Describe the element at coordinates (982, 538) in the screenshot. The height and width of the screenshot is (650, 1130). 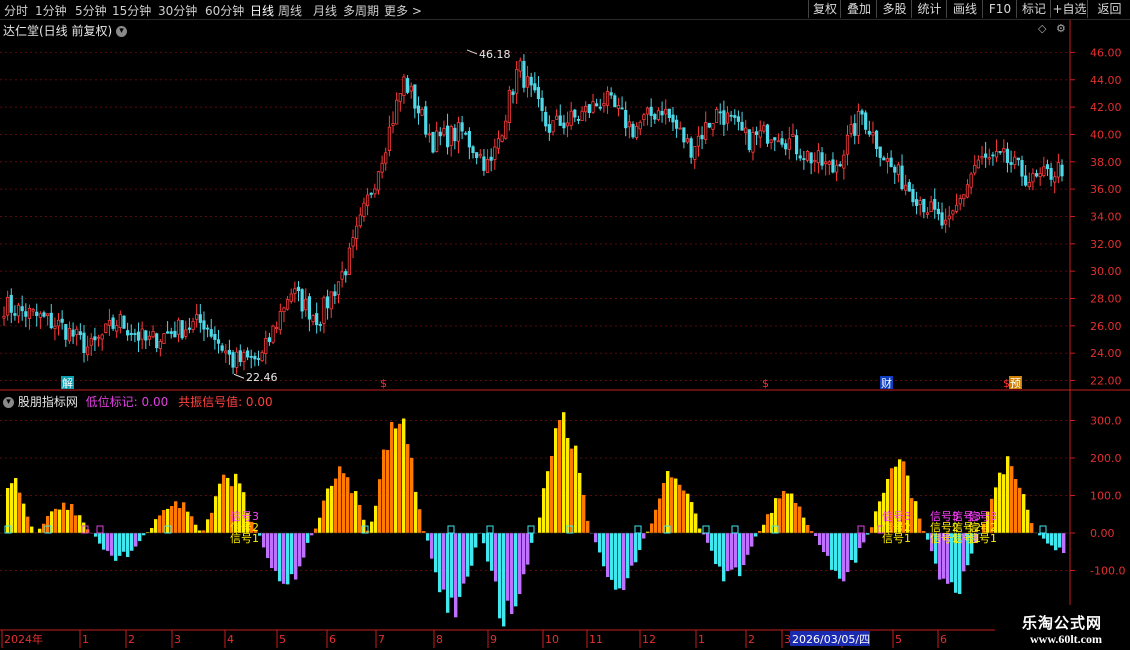
I see `signal-label-4-2: 信号1` at that location.